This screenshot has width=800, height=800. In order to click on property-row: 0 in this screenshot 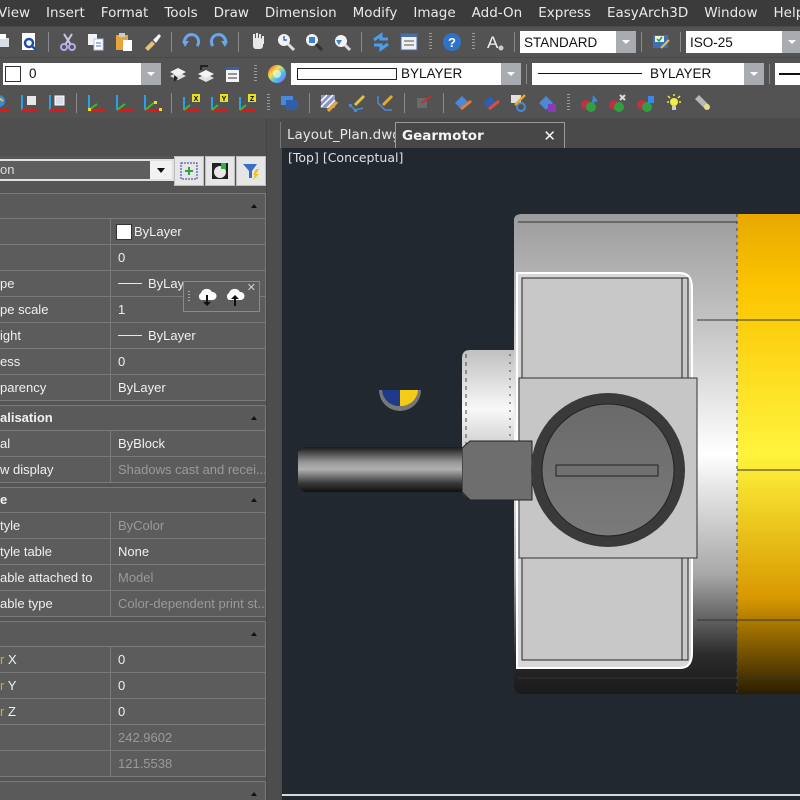, I will do `click(133, 258)`.